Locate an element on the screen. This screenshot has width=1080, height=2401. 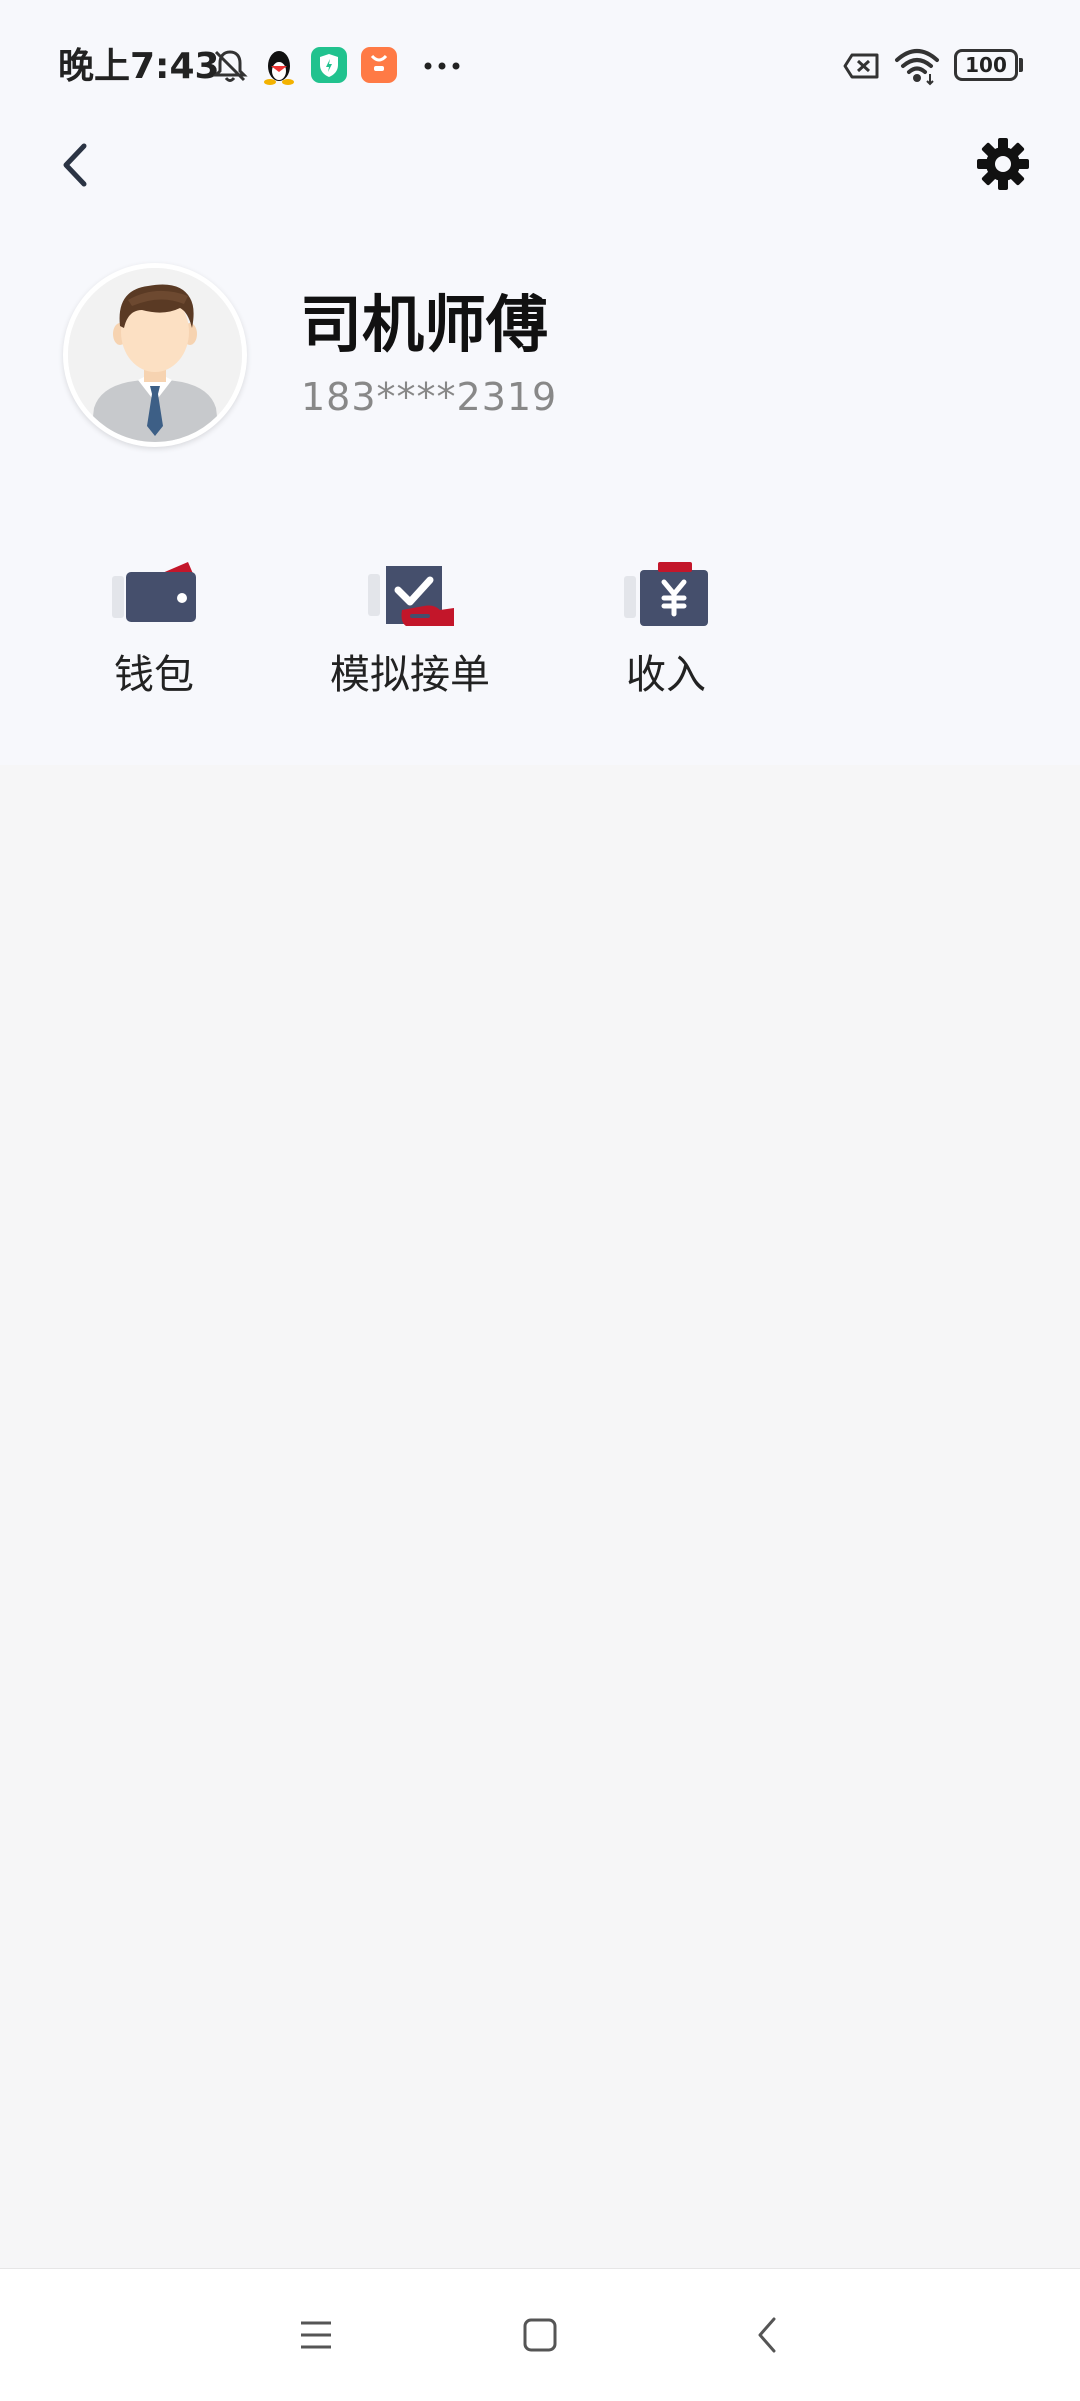
system-back-button is located at coordinates (768, 2335).